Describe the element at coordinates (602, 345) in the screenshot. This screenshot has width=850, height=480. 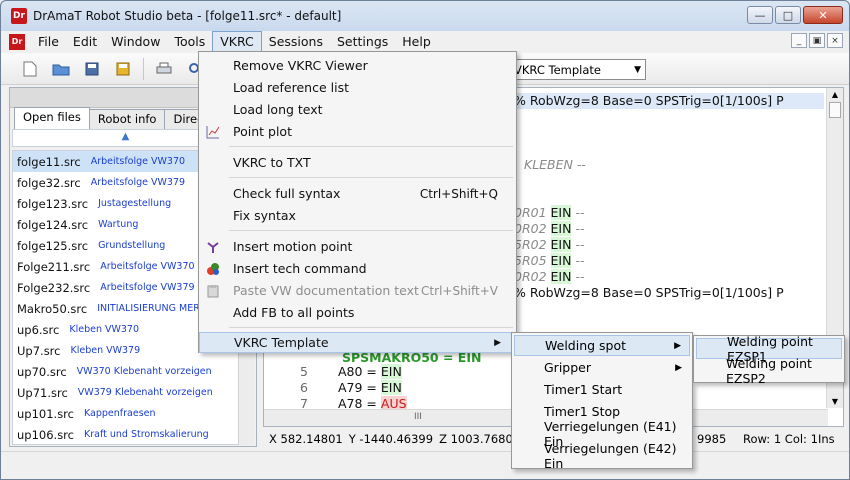
I see `submenu-item-welding-spot: Welding spot ▶` at that location.